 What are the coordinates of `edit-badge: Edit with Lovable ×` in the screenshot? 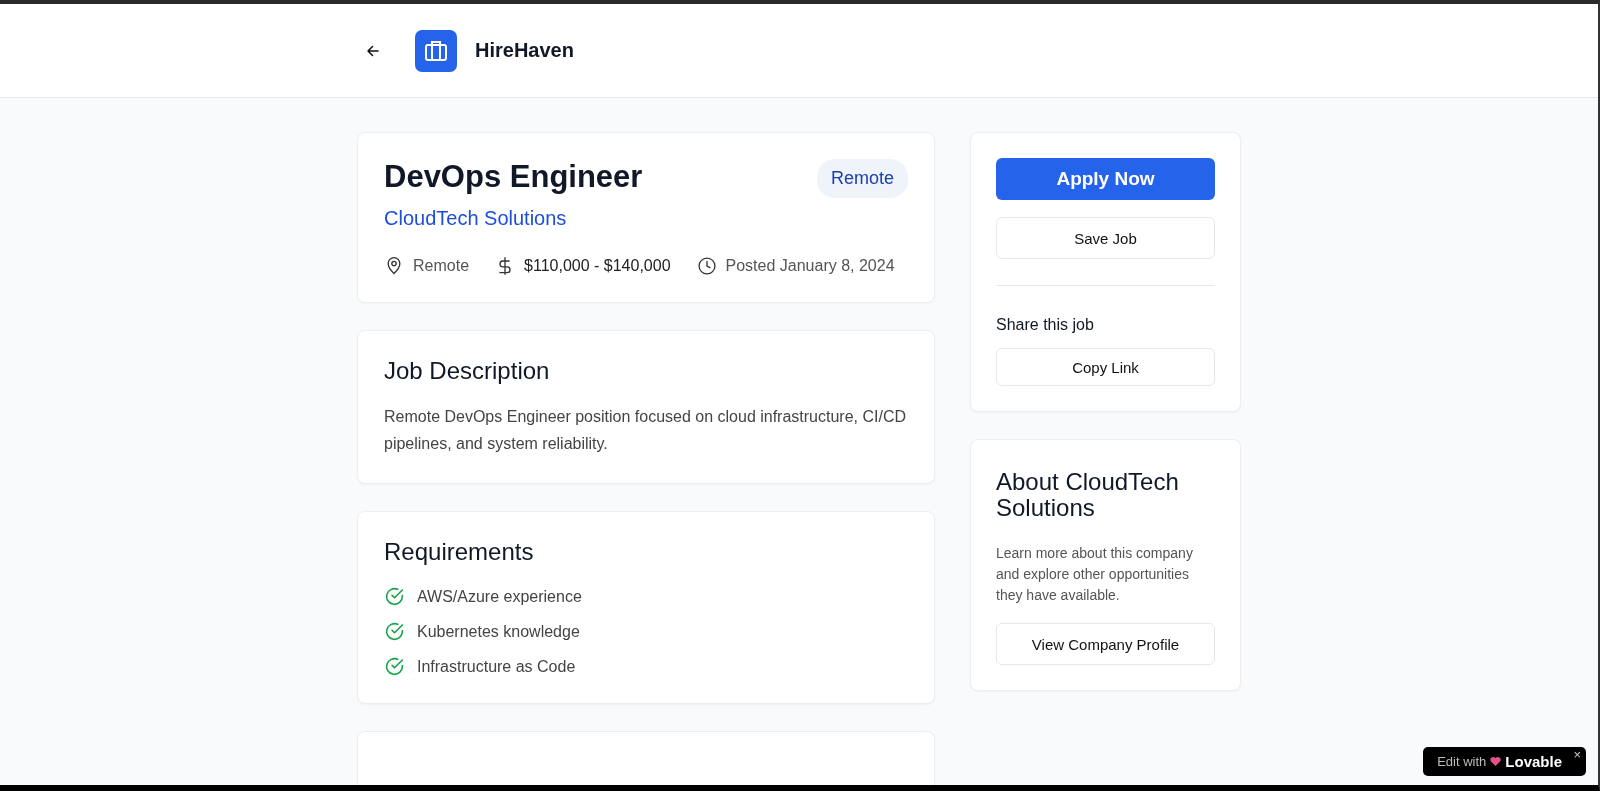 It's located at (1504, 761).